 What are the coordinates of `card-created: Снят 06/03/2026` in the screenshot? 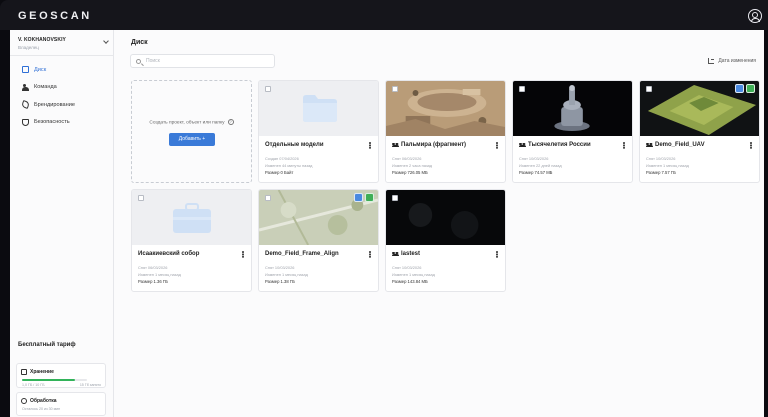 It's located at (407, 158).